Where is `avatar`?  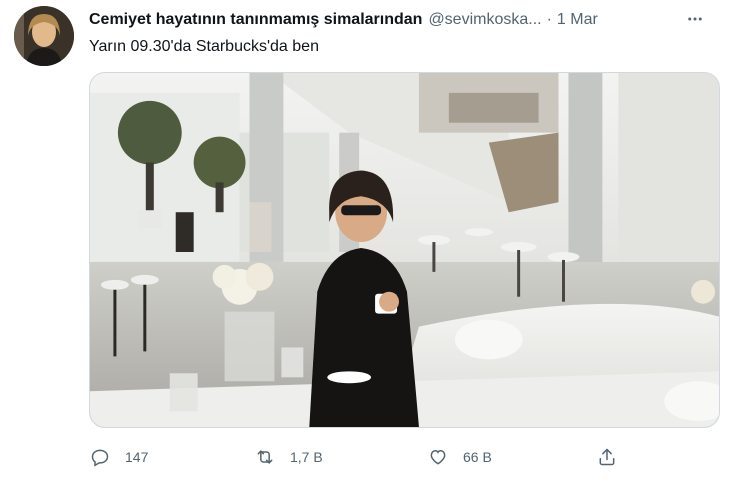 avatar is located at coordinates (44, 36).